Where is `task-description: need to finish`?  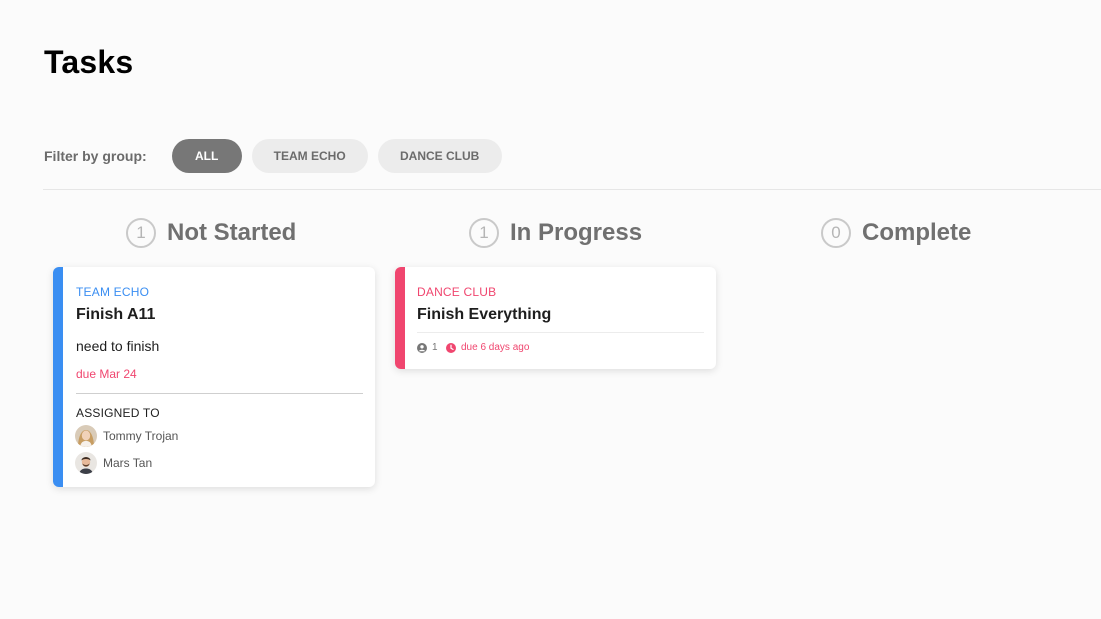
task-description: need to finish is located at coordinates (118, 346).